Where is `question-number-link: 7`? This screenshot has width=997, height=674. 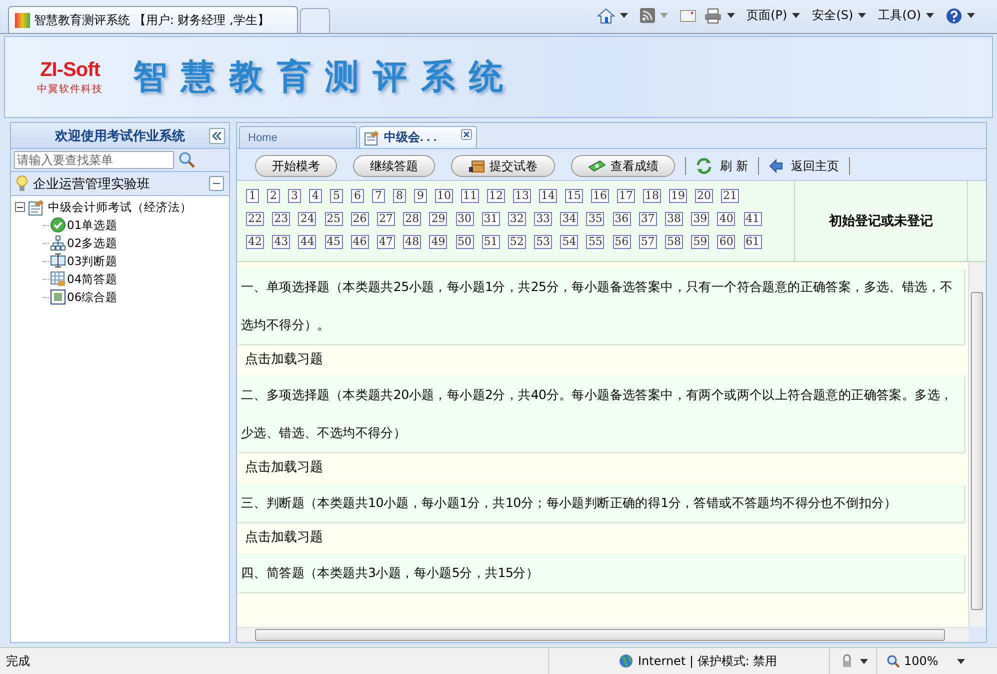
question-number-link: 7 is located at coordinates (378, 196).